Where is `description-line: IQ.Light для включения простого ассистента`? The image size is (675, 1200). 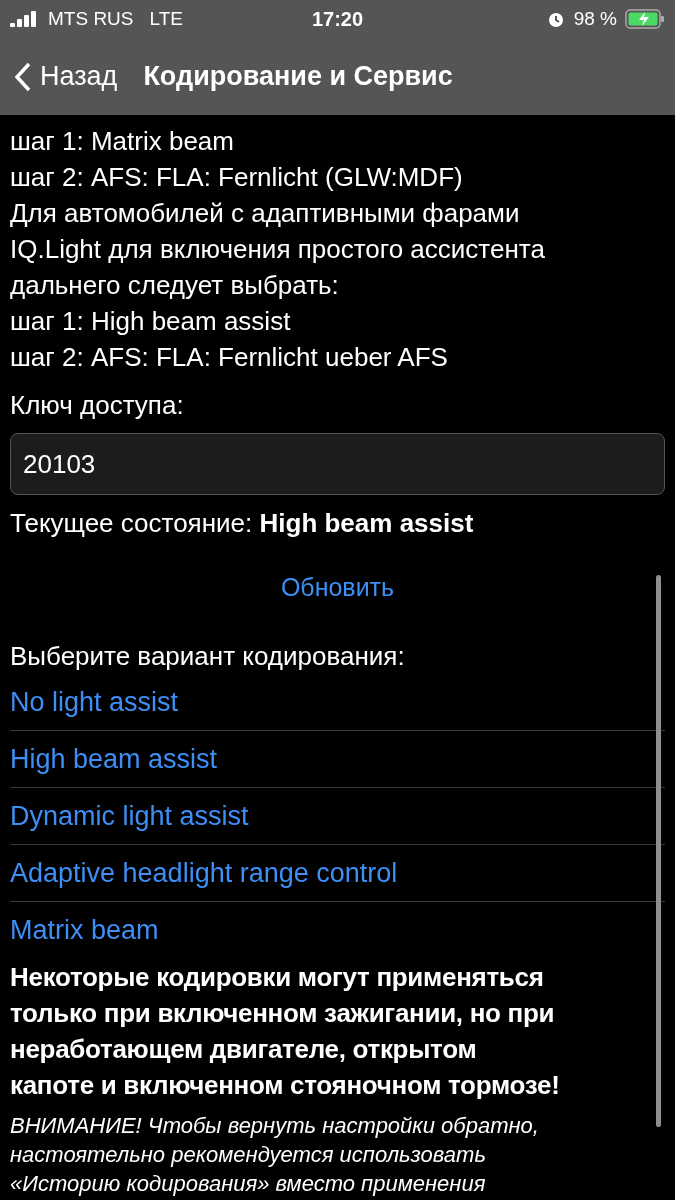 description-line: IQ.Light для включения простого ассистента is located at coordinates (278, 249).